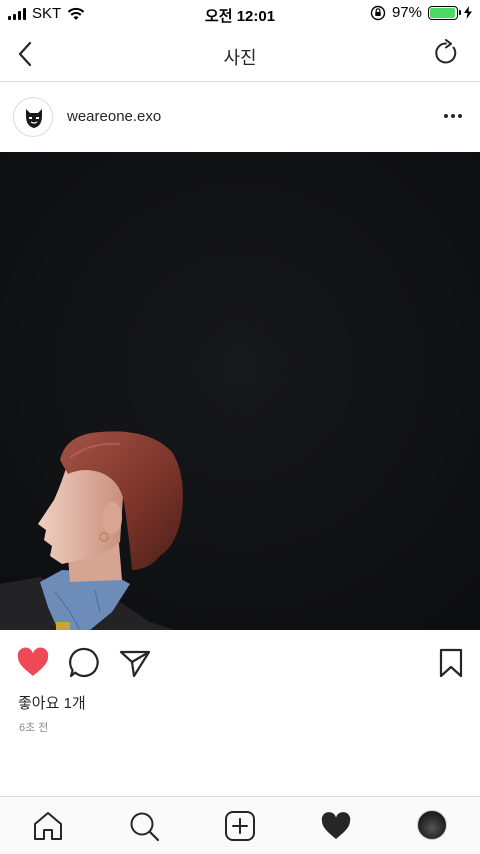 Image resolution: width=480 pixels, height=854 pixels. What do you see at coordinates (52, 702) in the screenshot?
I see `likes-count: 좋아요 1개` at bounding box center [52, 702].